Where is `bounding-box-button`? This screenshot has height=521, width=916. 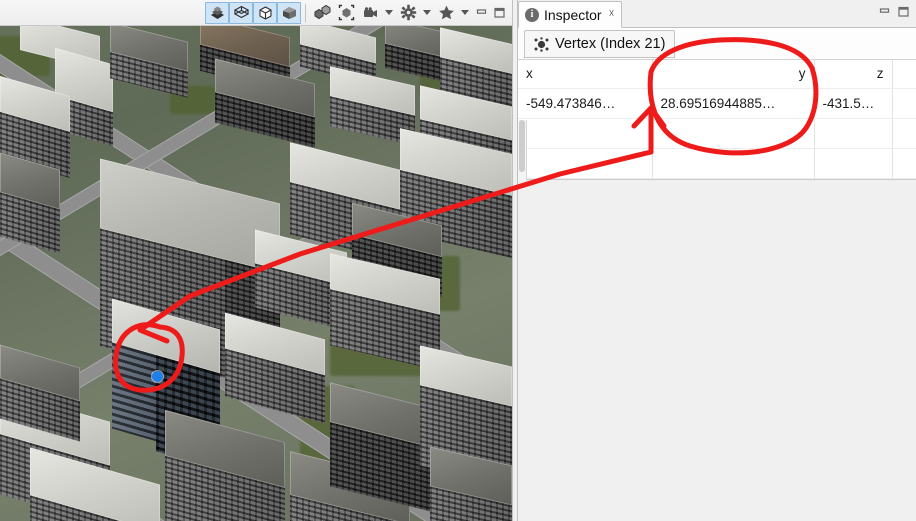 bounding-box-button is located at coordinates (346, 13).